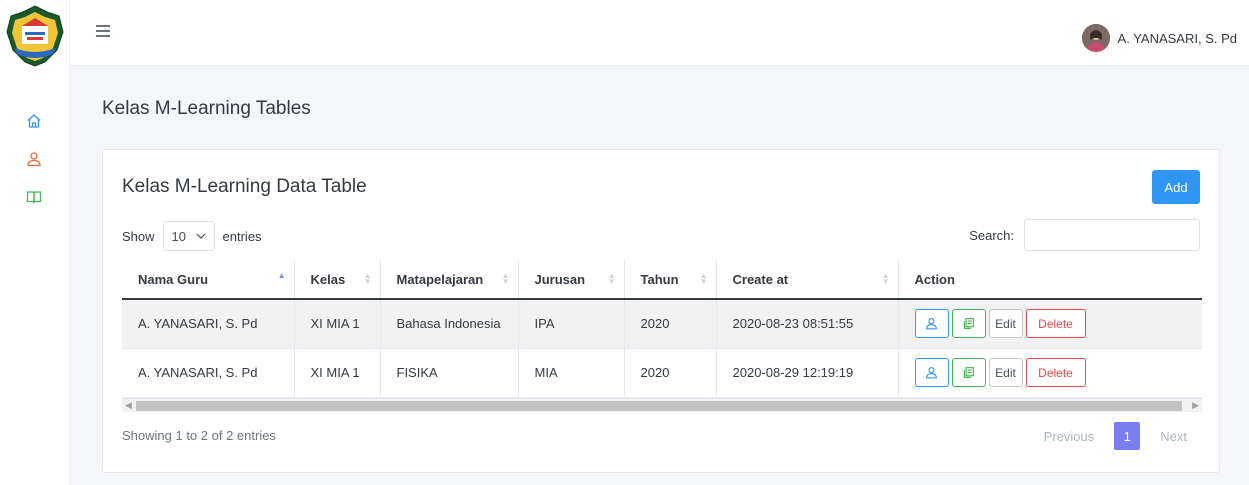  I want to click on pagination-page-1: 1, so click(1127, 436).